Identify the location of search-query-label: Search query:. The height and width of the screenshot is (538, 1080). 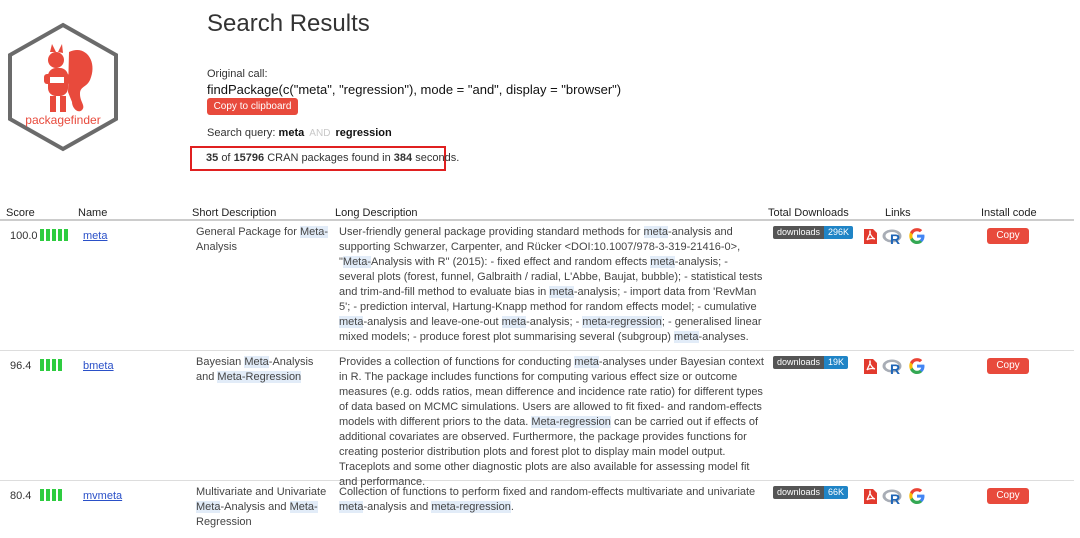
(241, 133).